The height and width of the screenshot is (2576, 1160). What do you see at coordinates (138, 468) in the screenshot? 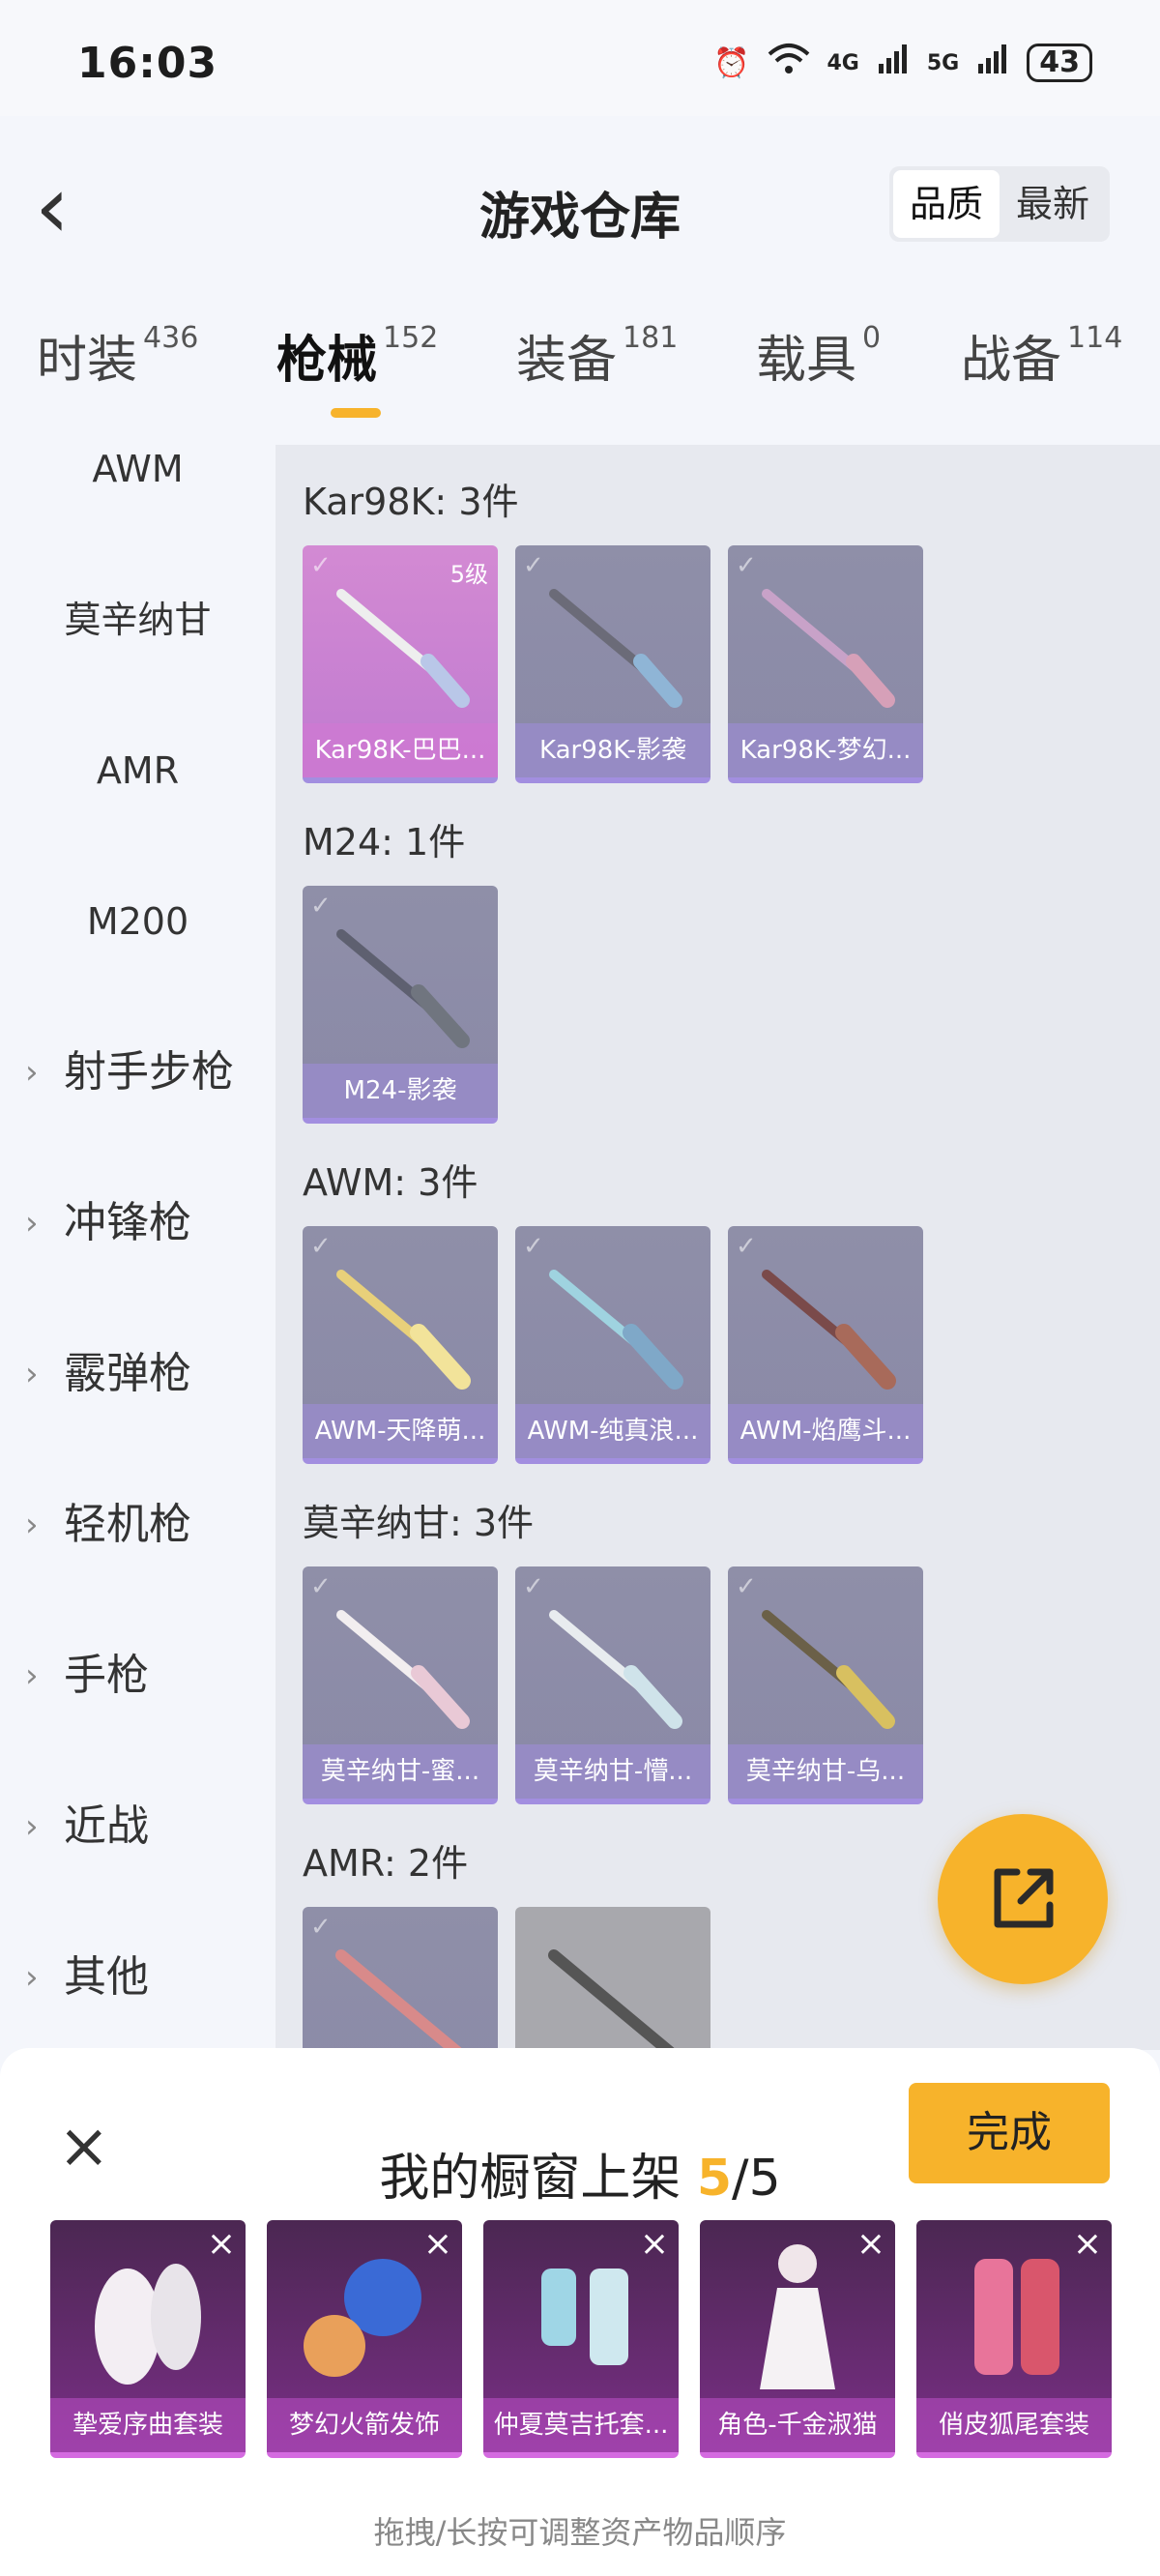
I see `sidebar-item-awm: AWM` at bounding box center [138, 468].